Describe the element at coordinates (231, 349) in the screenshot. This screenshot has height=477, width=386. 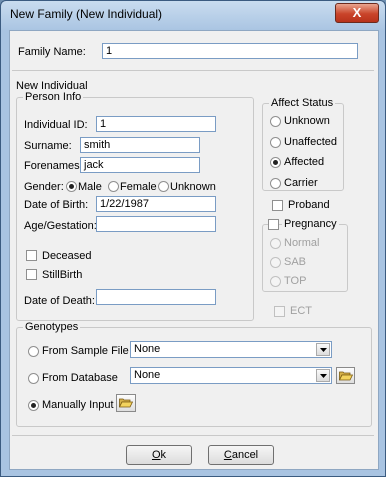
I see `sample-file-dropdown: None` at that location.